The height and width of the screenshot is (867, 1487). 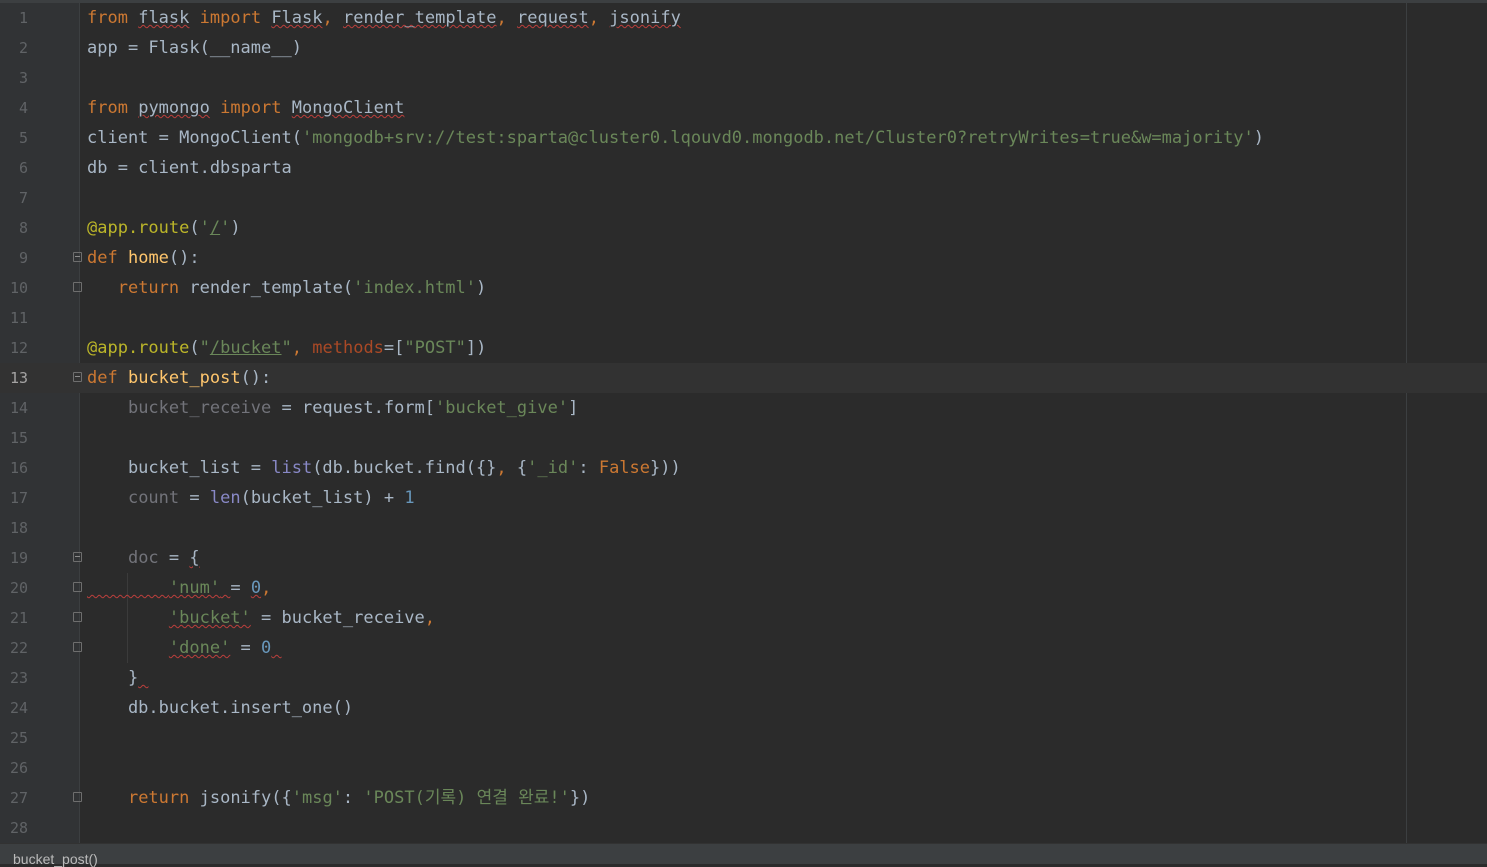 What do you see at coordinates (18, 828) in the screenshot?
I see `line-number: 28` at bounding box center [18, 828].